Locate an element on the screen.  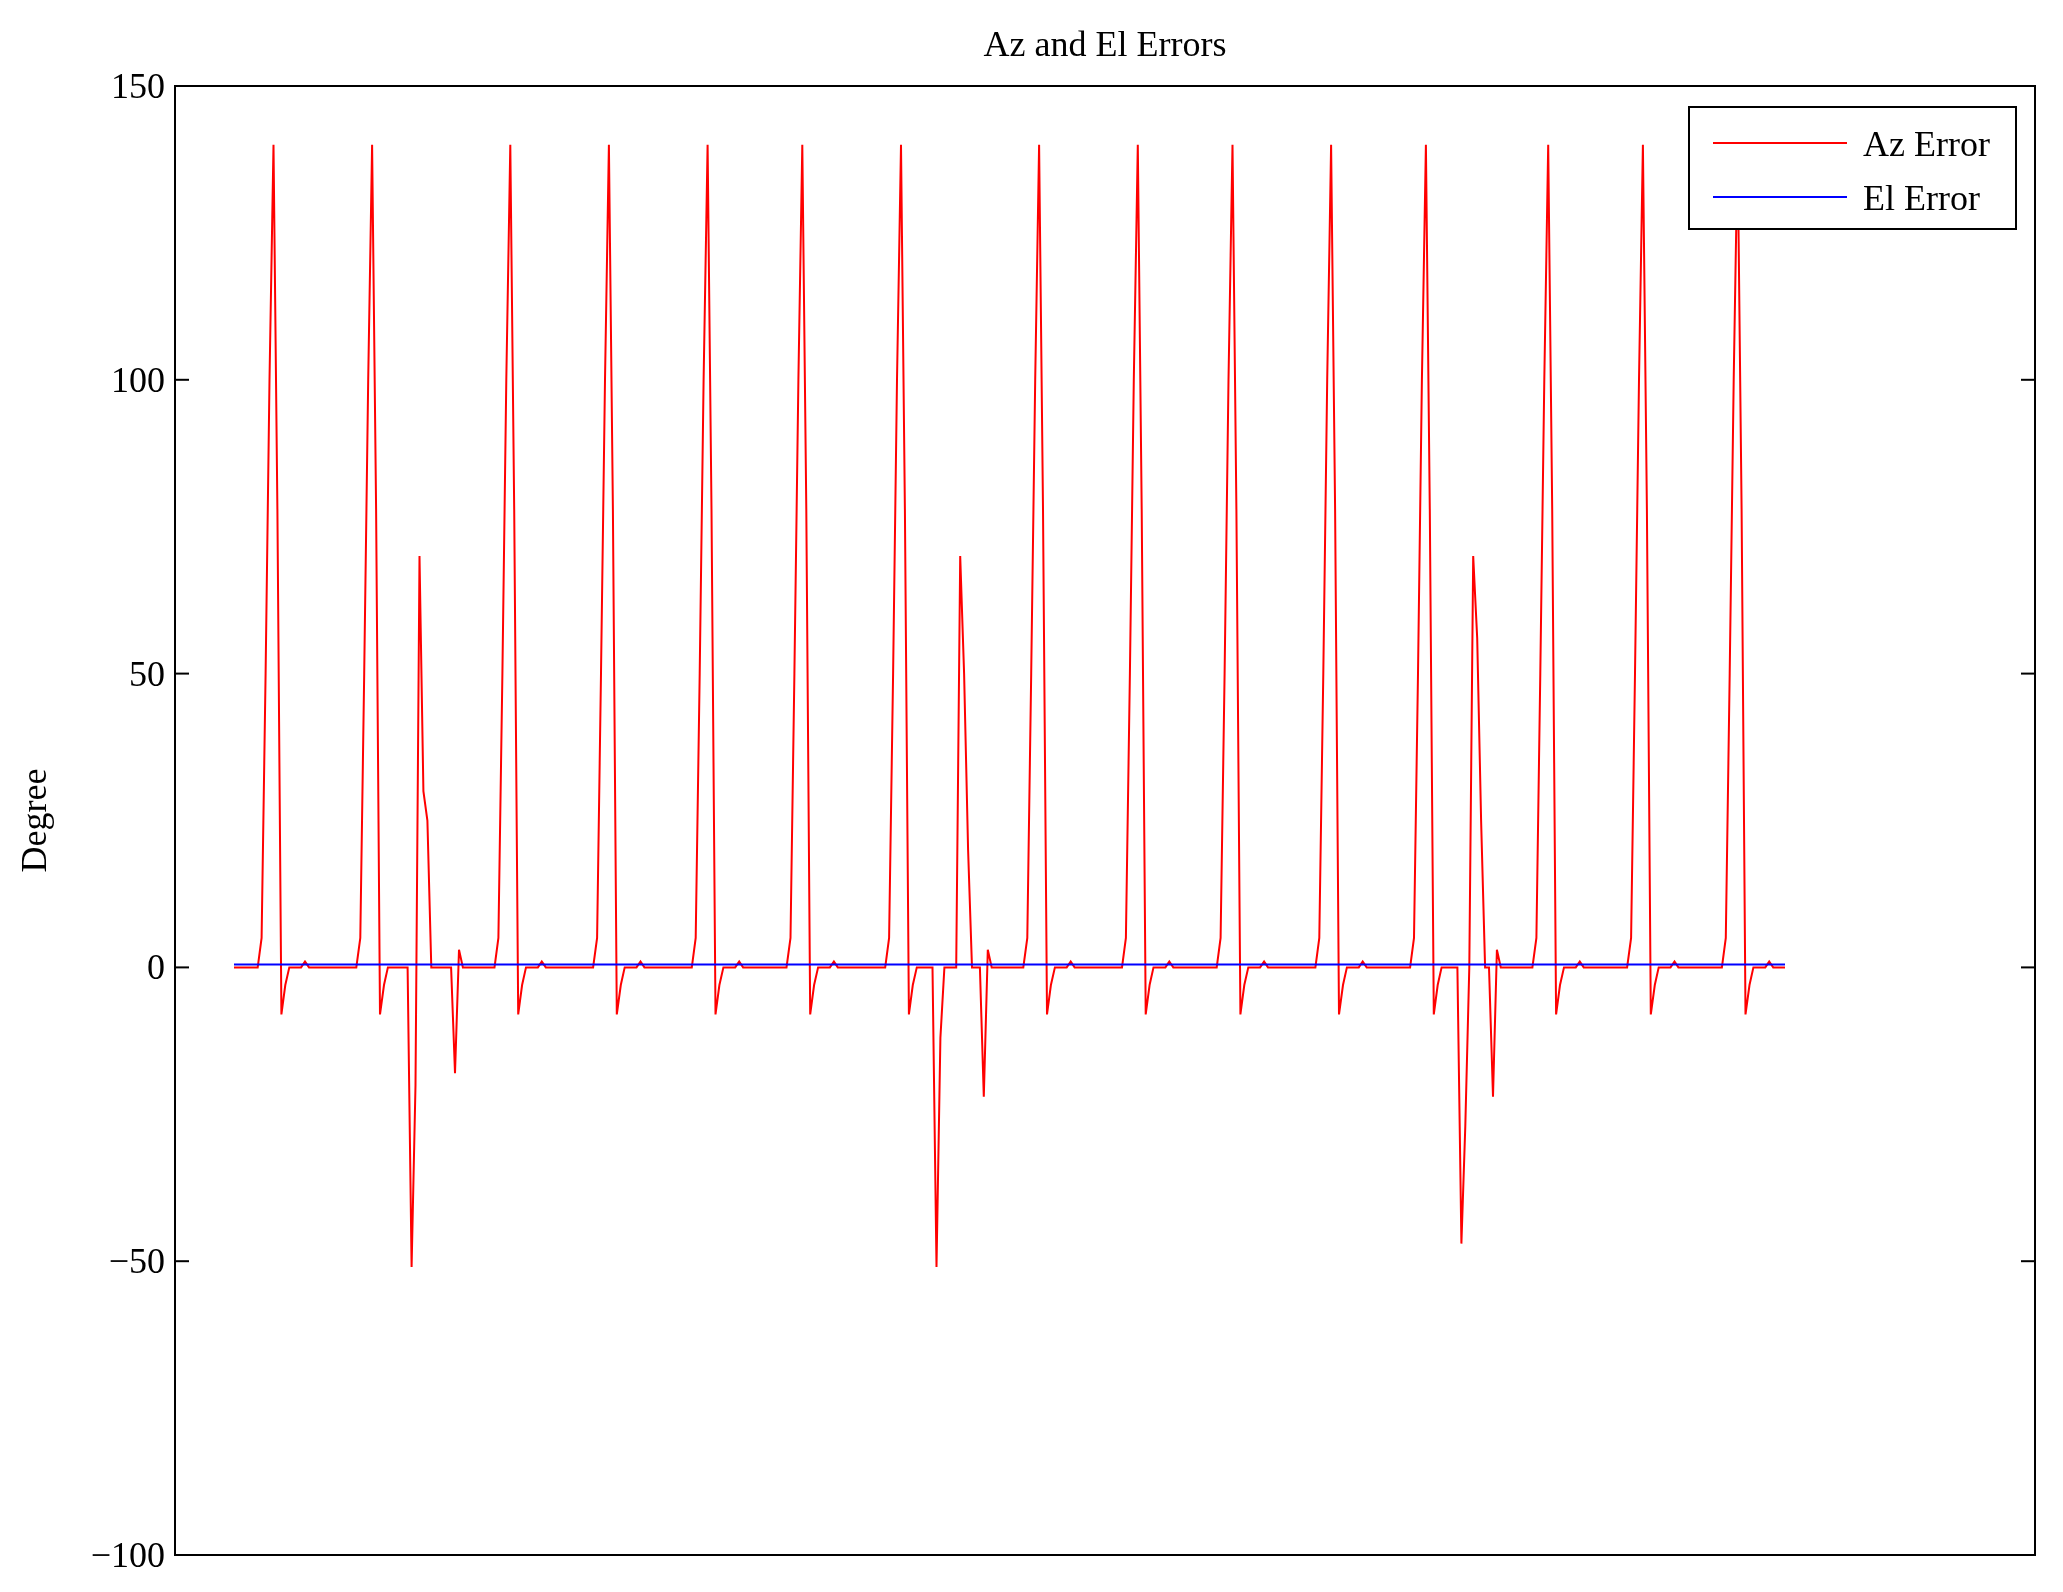
axis-label: Degree is located at coordinates (34, 820).